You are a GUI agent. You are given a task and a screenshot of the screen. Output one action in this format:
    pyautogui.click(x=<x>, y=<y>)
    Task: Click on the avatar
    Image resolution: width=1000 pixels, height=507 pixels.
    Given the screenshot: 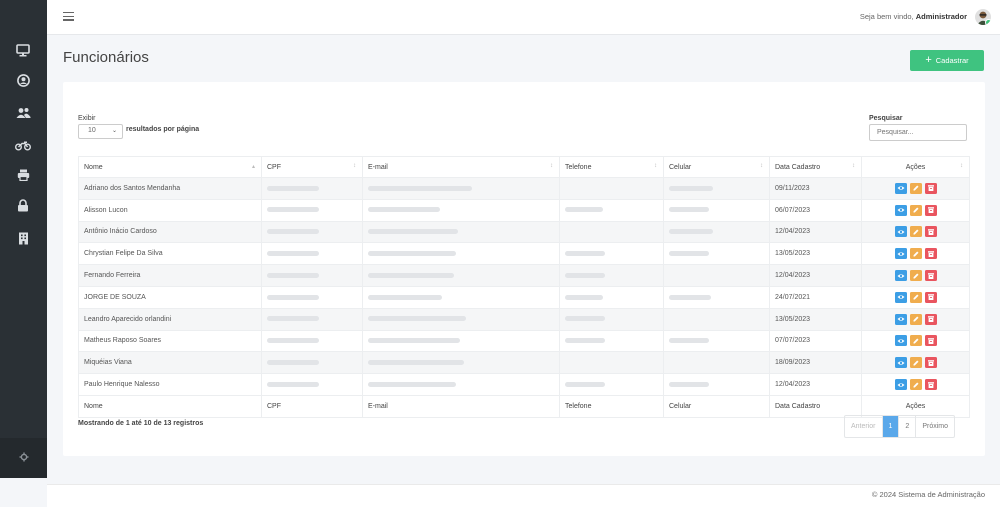 What is the action you would take?
    pyautogui.click(x=983, y=17)
    